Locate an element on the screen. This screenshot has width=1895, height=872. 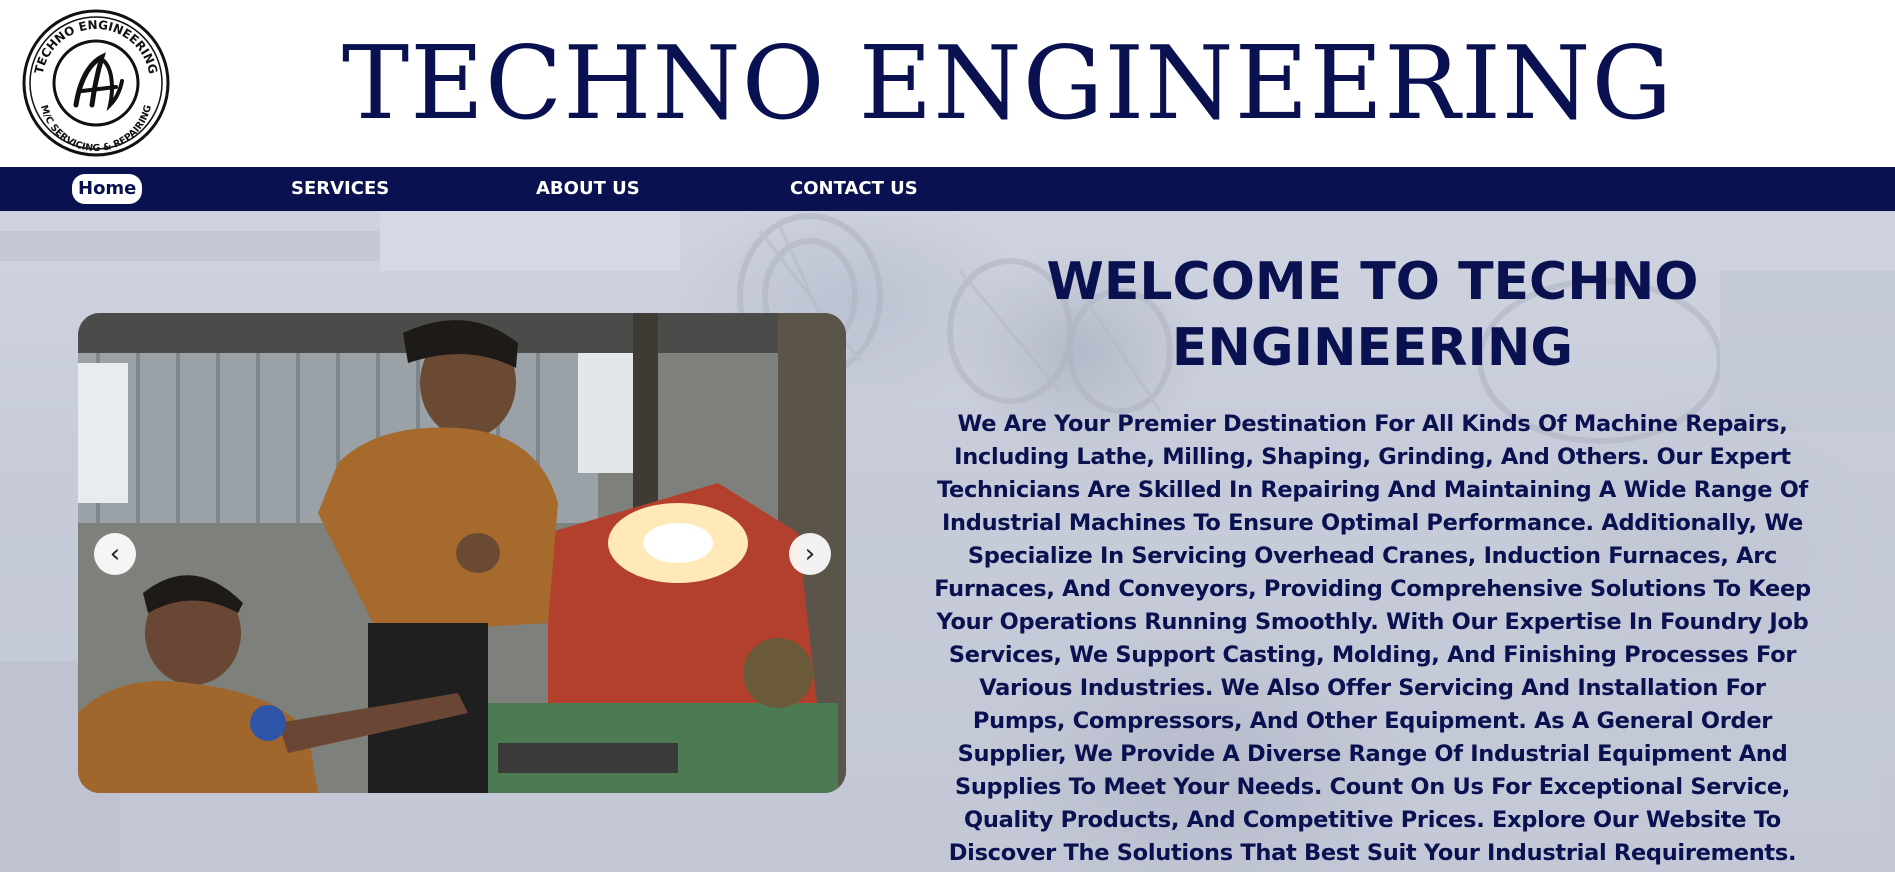
nav-home: Home is located at coordinates (107, 189).